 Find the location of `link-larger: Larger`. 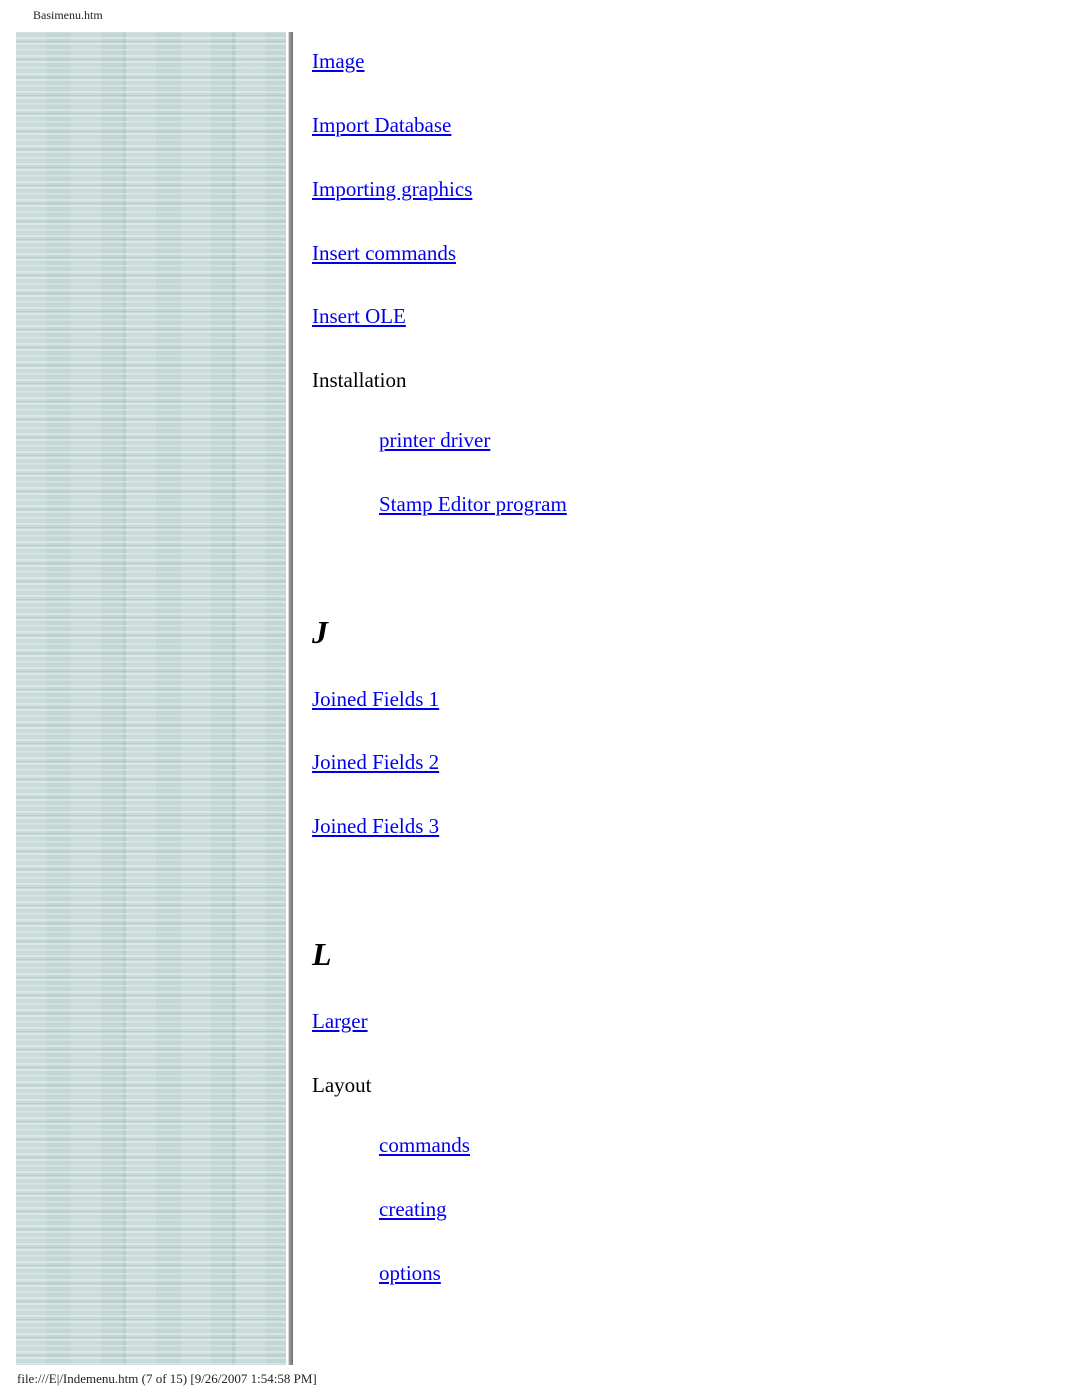

link-larger: Larger is located at coordinates (340, 1021).